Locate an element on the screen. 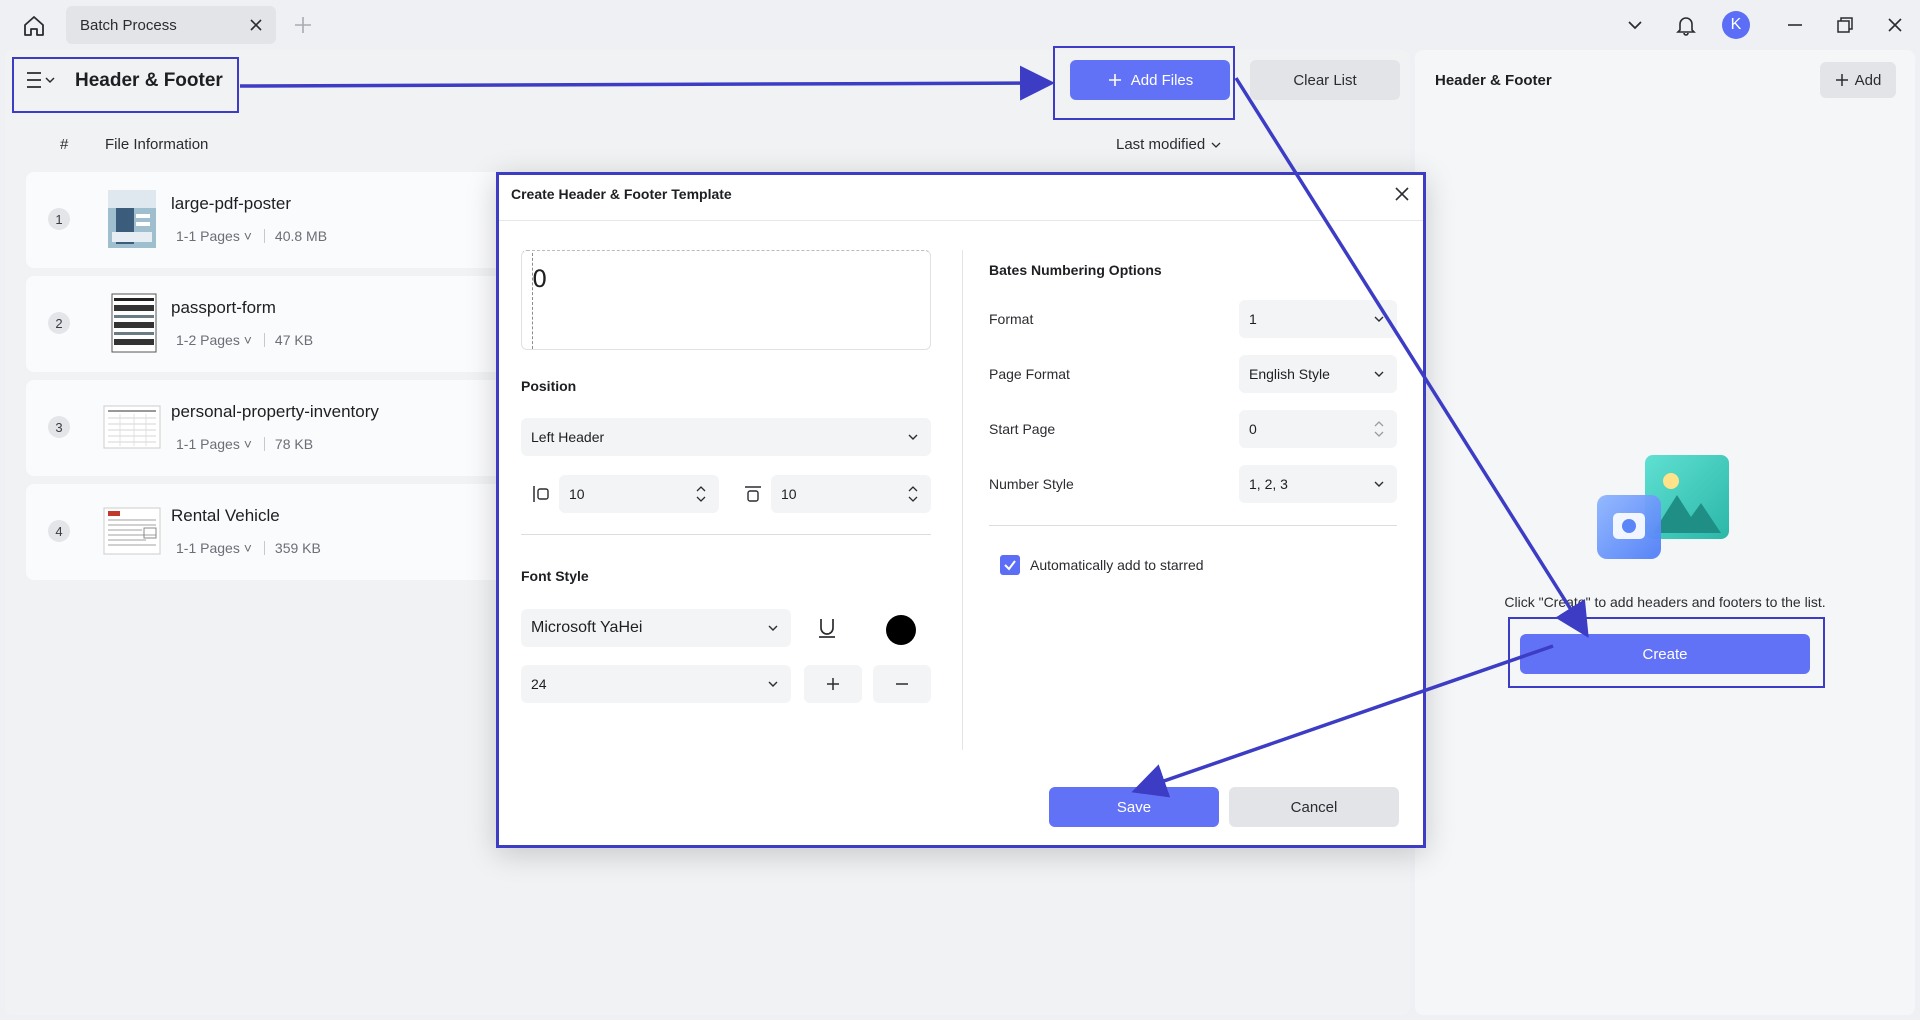 This screenshot has width=1920, height=1020. page-range-dropdown: 1-2 Pages ˅ is located at coordinates (214, 340).